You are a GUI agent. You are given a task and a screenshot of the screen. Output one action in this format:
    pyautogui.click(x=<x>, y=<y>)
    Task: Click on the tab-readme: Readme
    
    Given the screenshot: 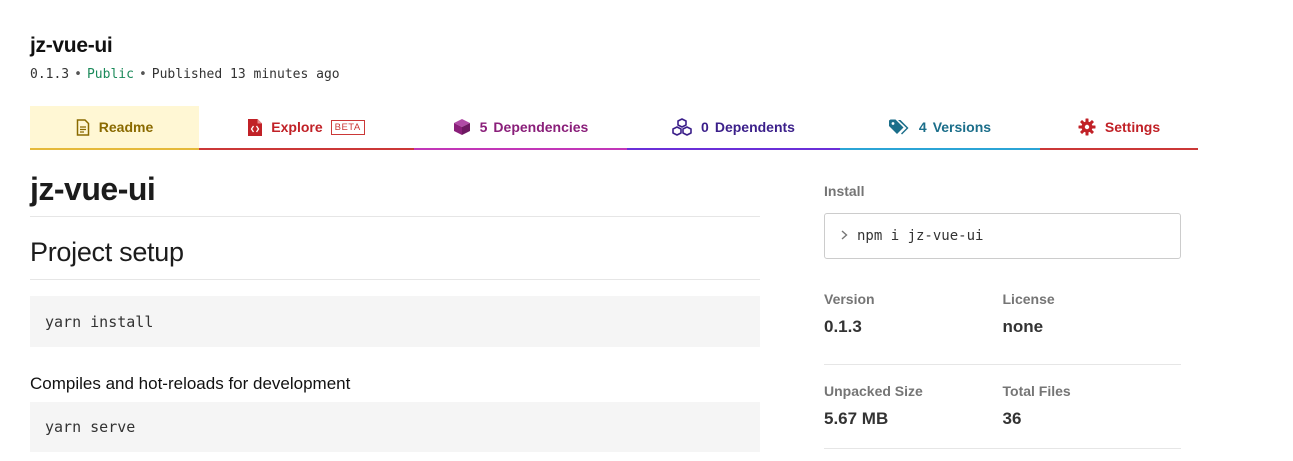 What is the action you would take?
    pyautogui.click(x=114, y=128)
    